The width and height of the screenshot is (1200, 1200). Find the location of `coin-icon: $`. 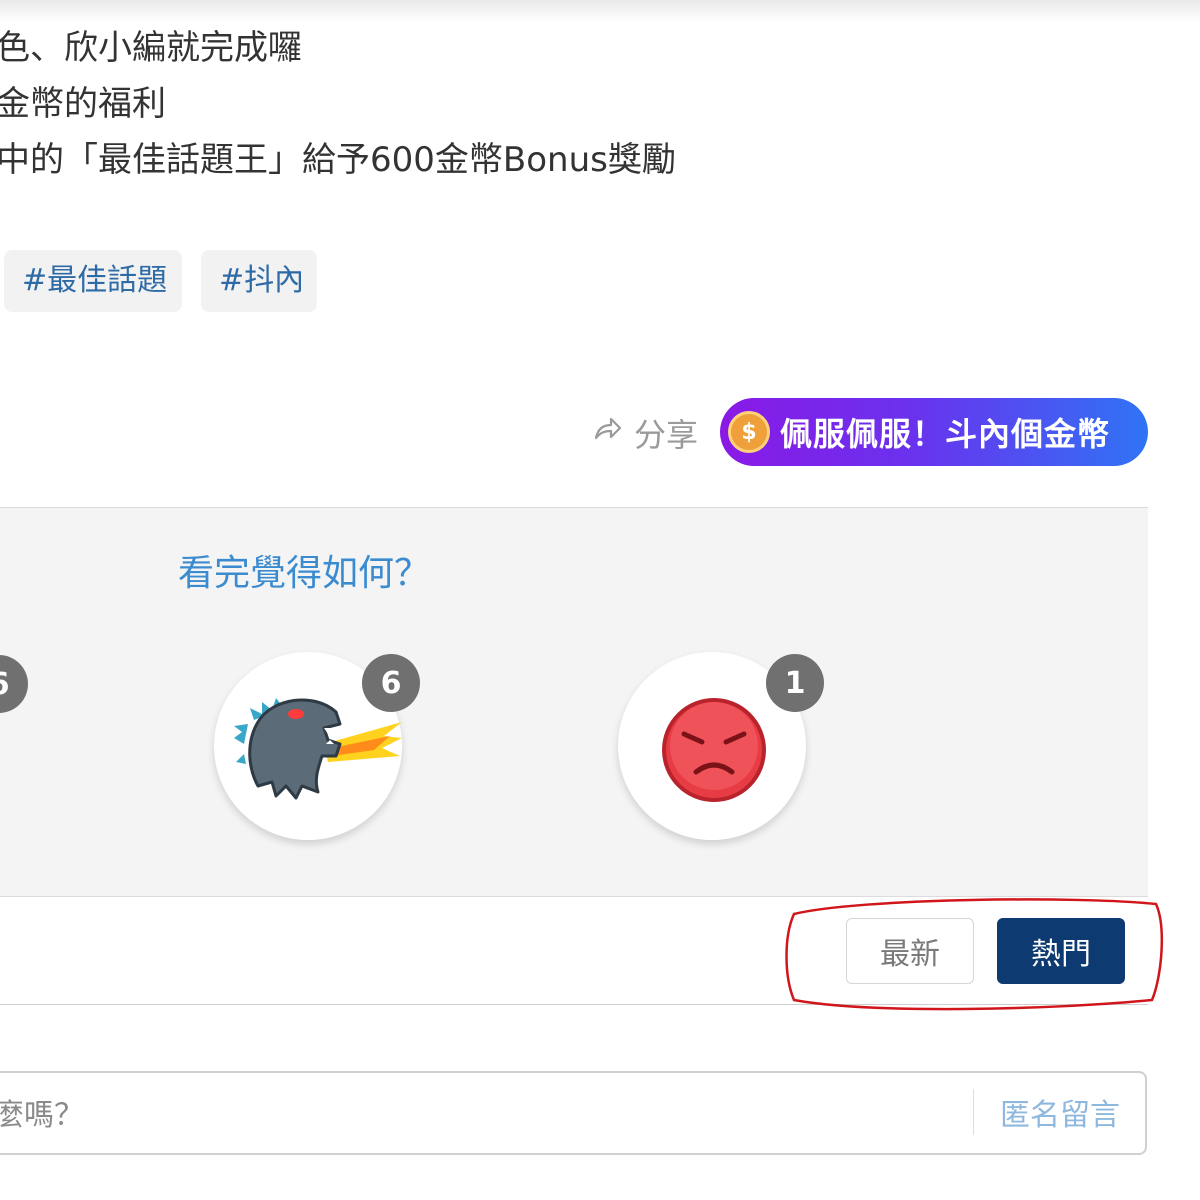

coin-icon: $ is located at coordinates (749, 432).